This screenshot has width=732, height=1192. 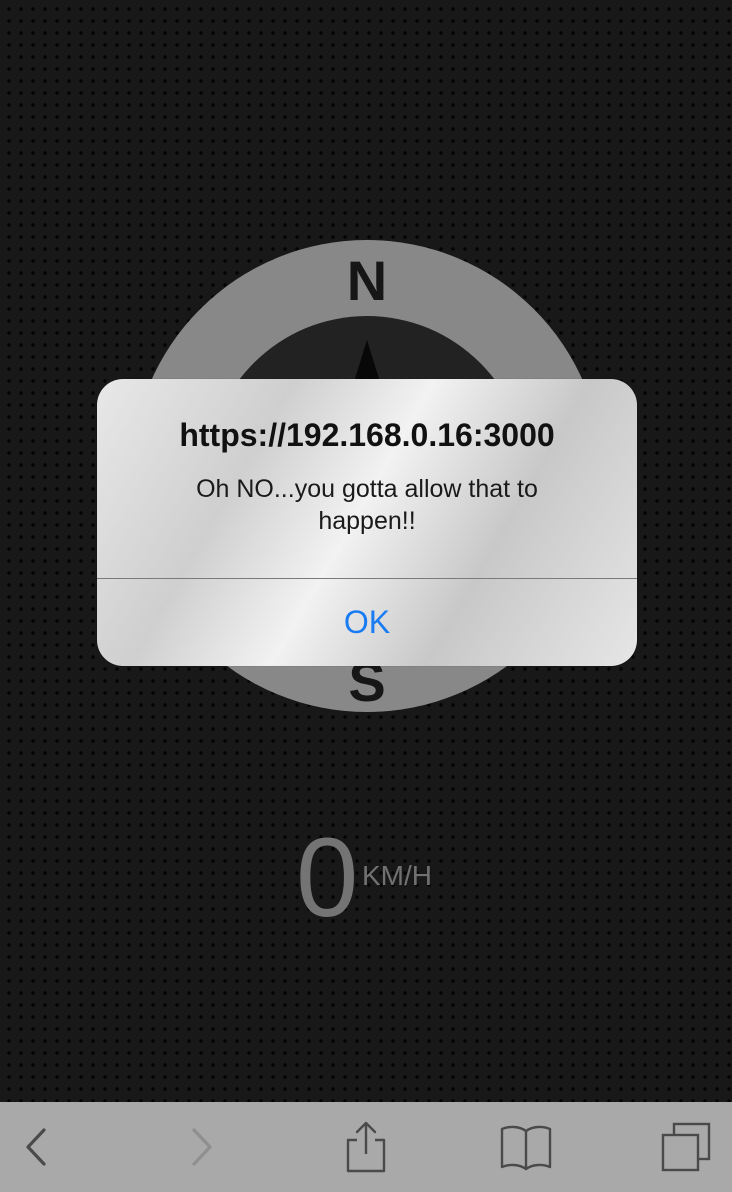 I want to click on browser-toolbar, so click(x=366, y=1147).